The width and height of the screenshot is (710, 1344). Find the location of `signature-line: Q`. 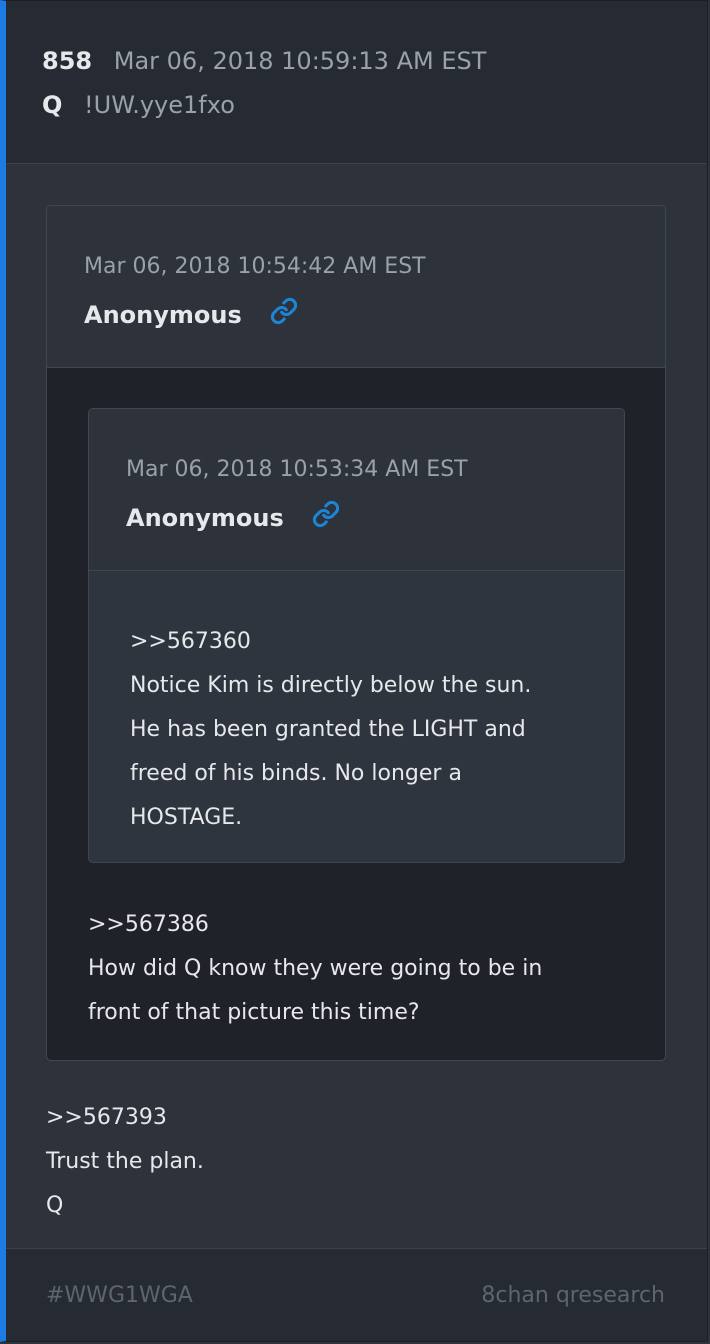

signature-line: Q is located at coordinates (55, 1205).